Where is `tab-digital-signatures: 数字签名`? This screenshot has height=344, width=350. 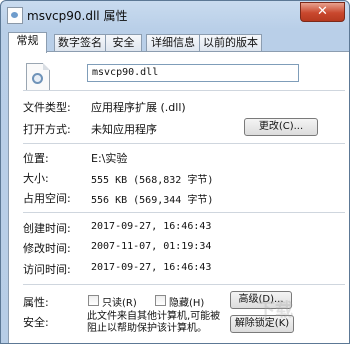 tab-digital-signatures: 数字签名 is located at coordinates (80, 42).